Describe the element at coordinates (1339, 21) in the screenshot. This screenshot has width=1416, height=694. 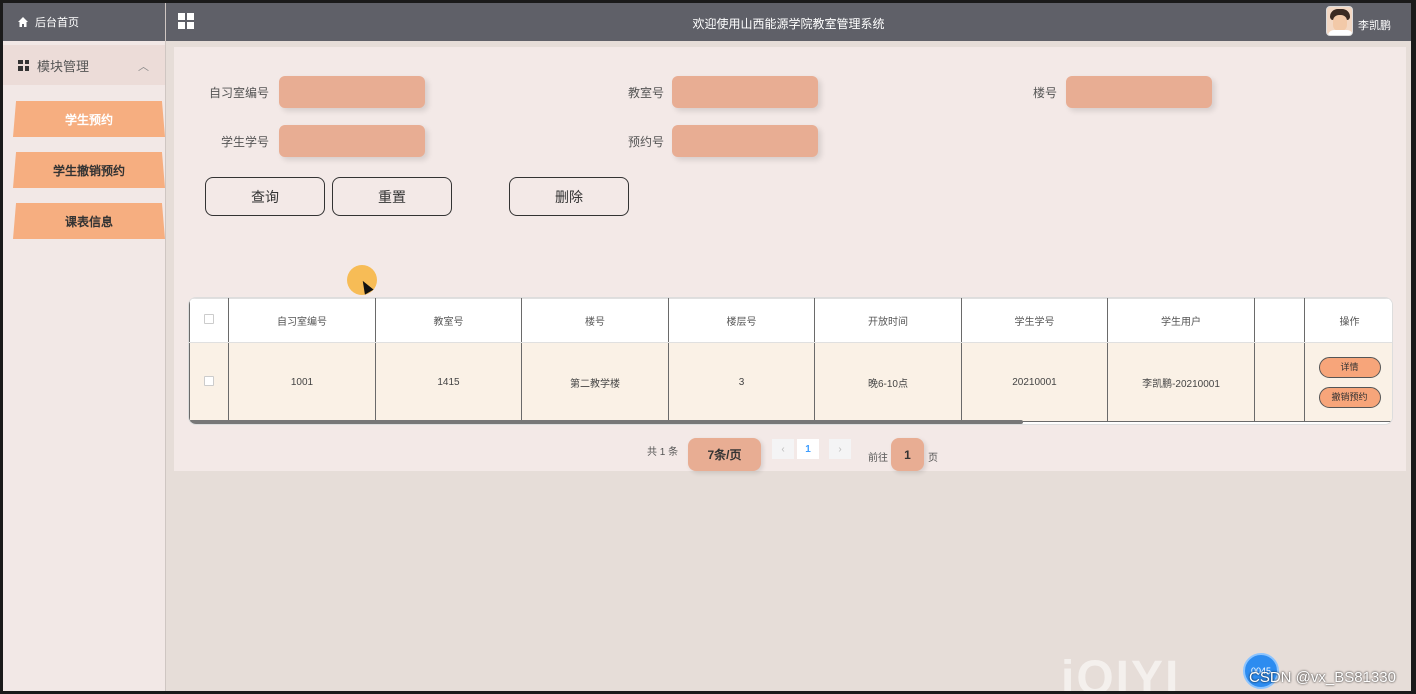
I see `avatar` at that location.